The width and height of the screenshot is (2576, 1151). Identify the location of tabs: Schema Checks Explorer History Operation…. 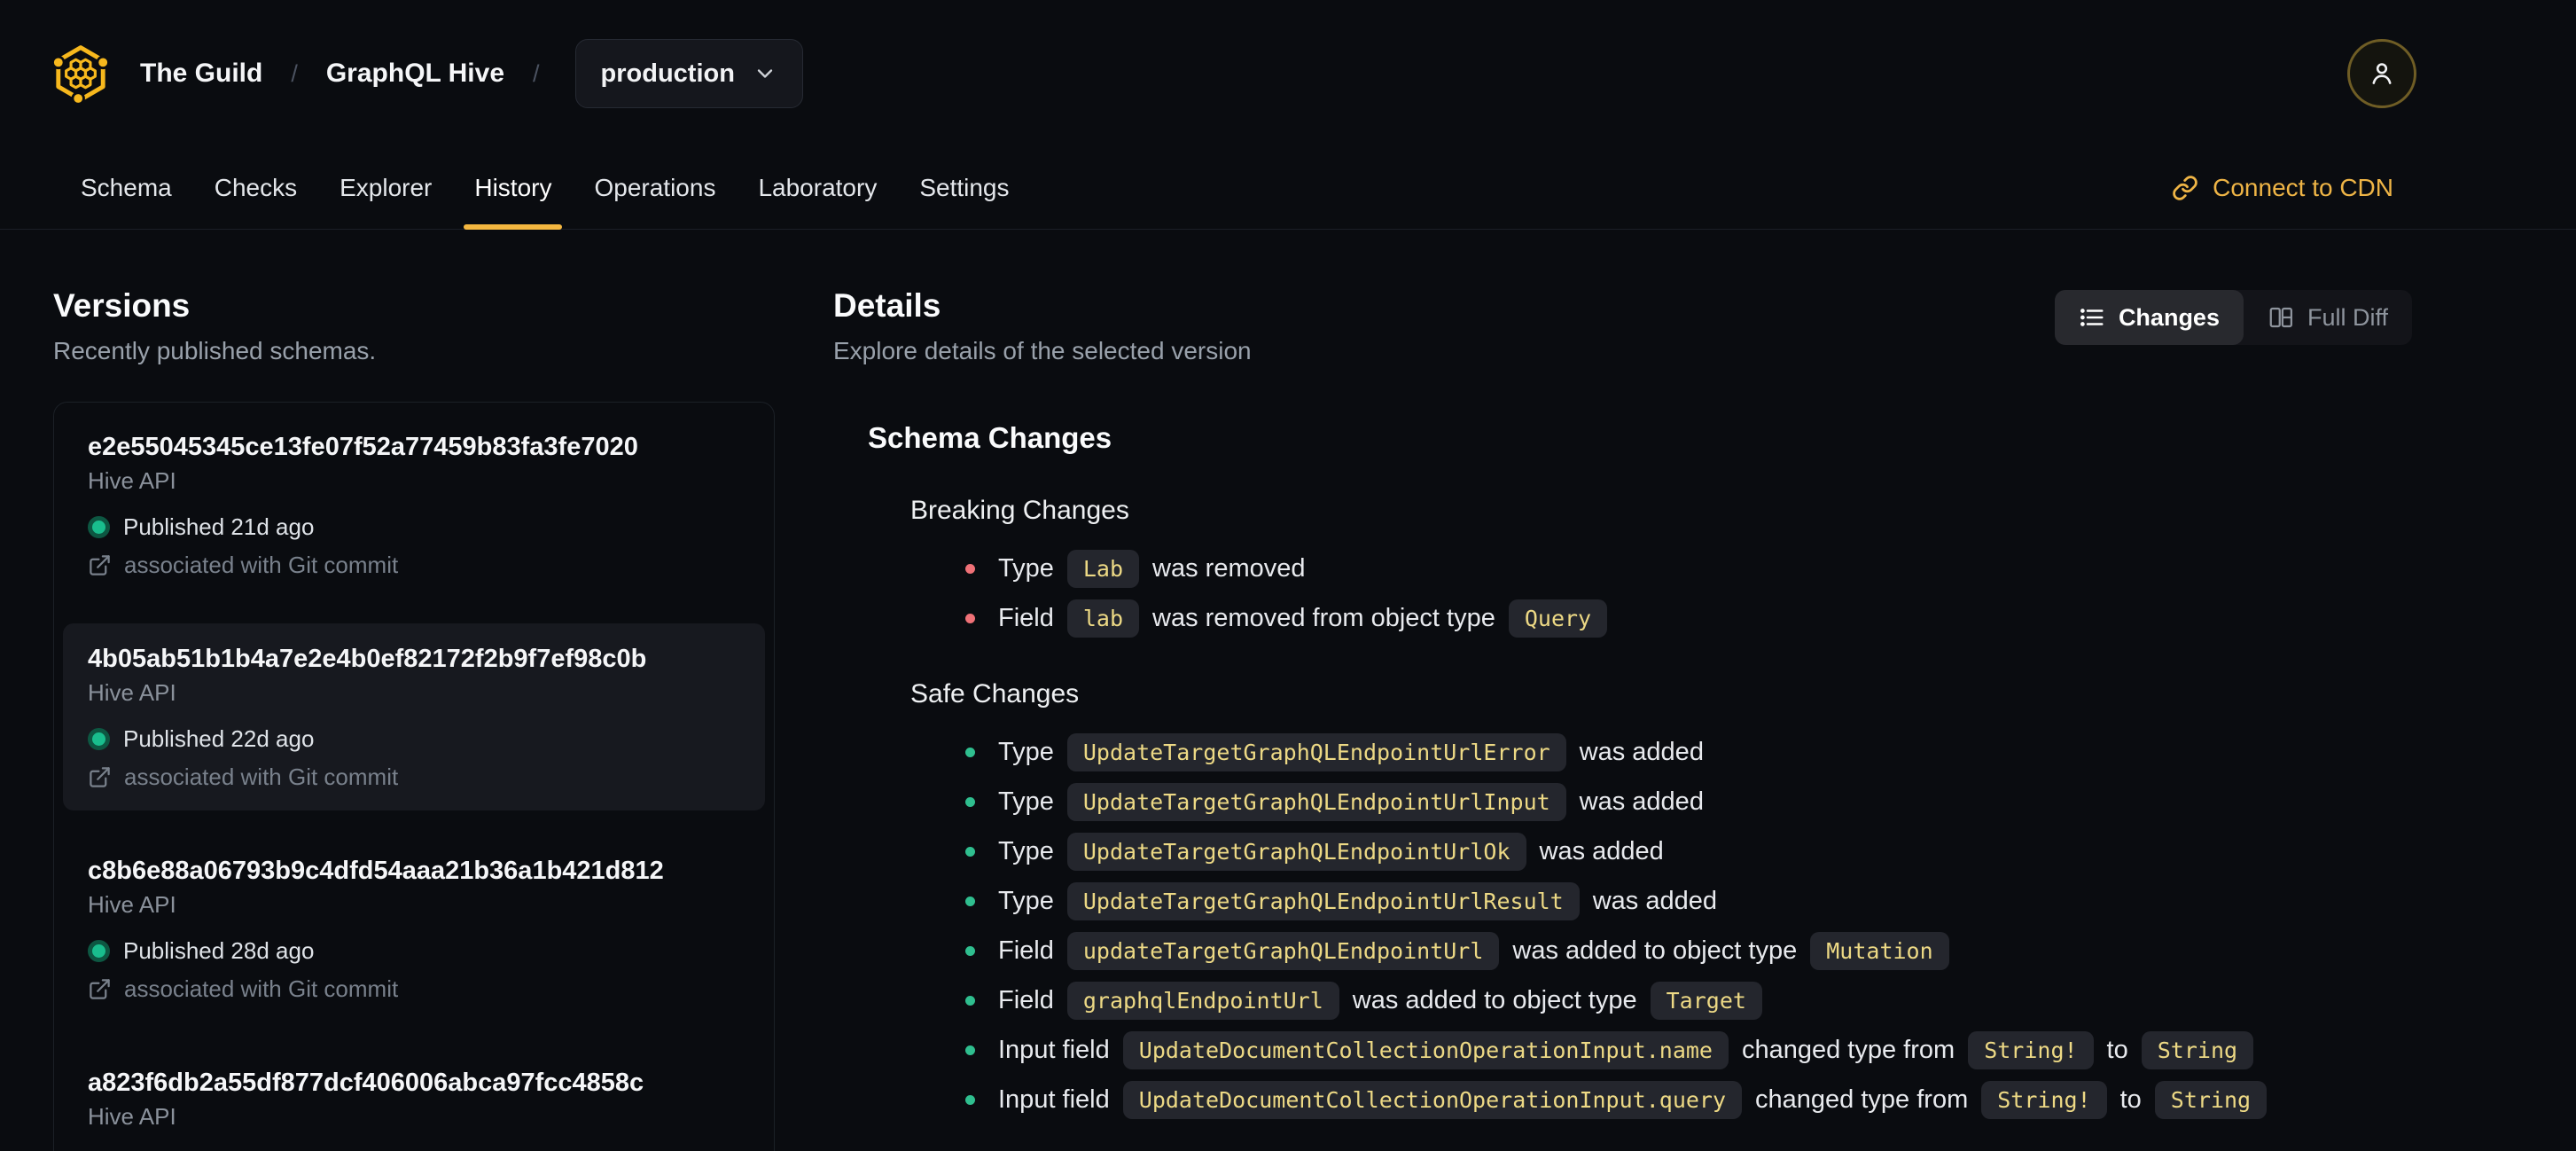
(545, 188).